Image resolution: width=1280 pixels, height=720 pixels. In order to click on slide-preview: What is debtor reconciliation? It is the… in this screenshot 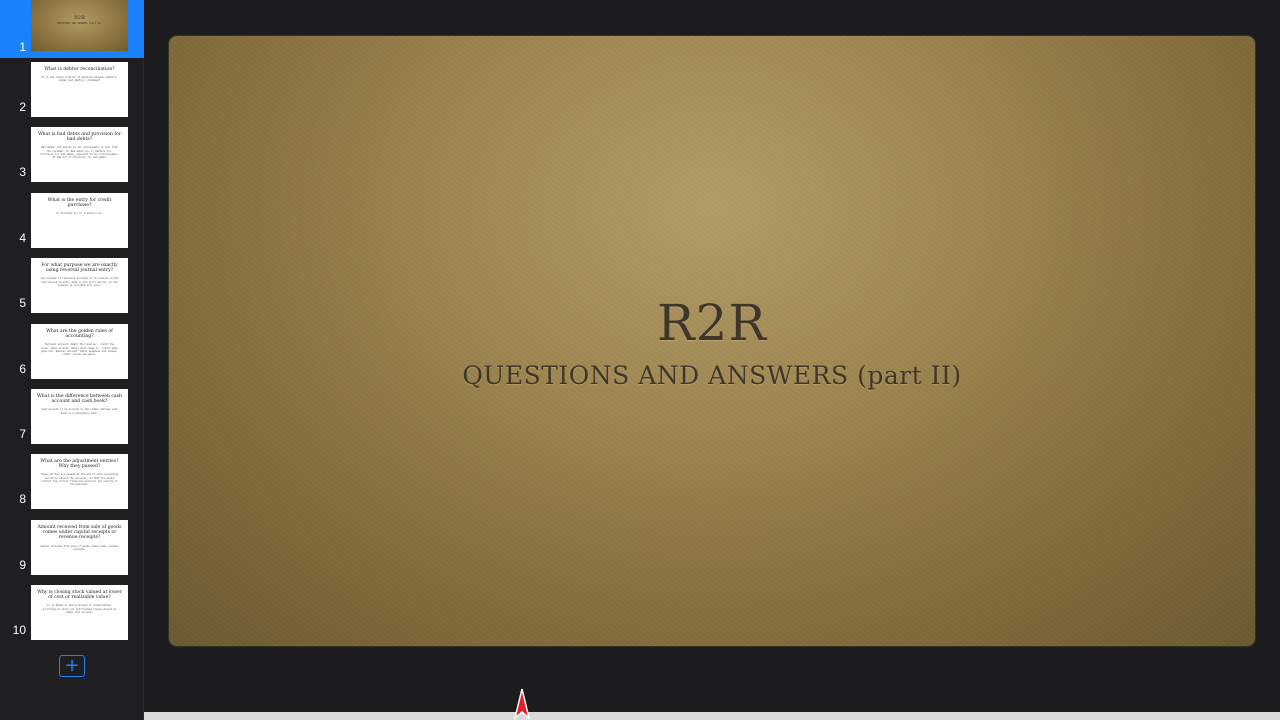, I will do `click(79, 89)`.